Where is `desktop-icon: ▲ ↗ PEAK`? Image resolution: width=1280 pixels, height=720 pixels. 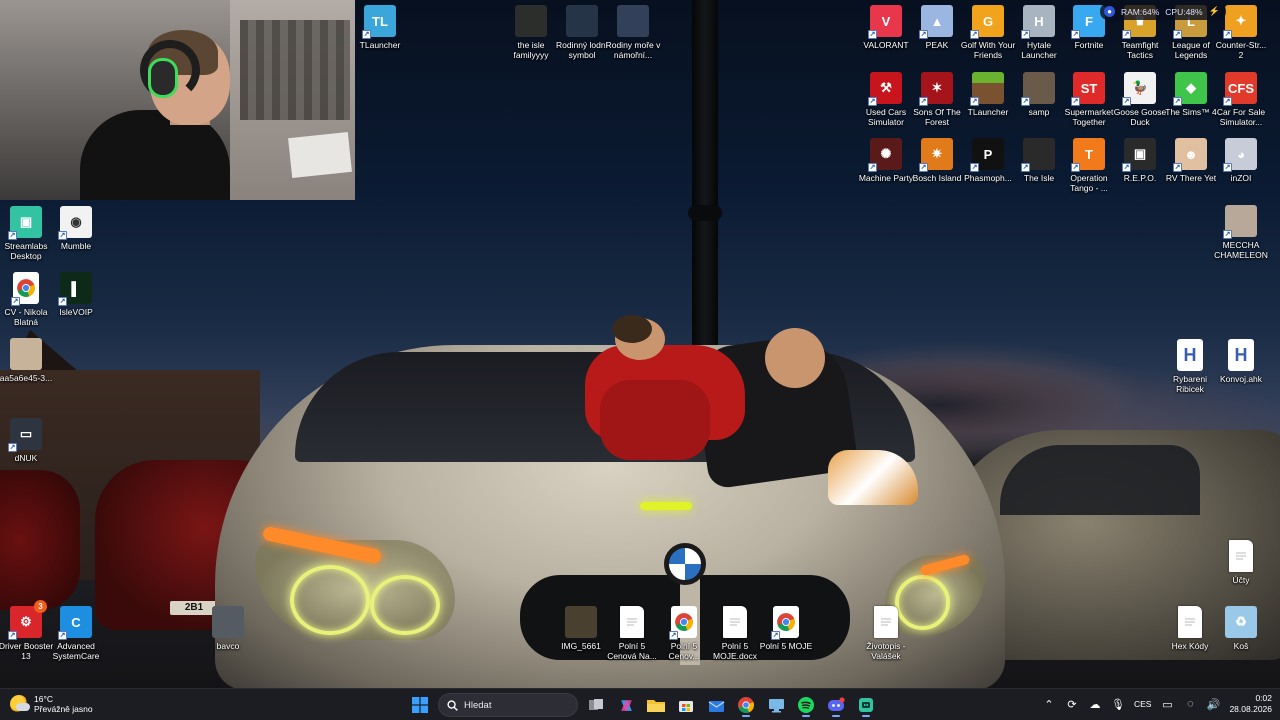
desktop-icon: ▲ ↗ PEAK is located at coordinates (937, 27).